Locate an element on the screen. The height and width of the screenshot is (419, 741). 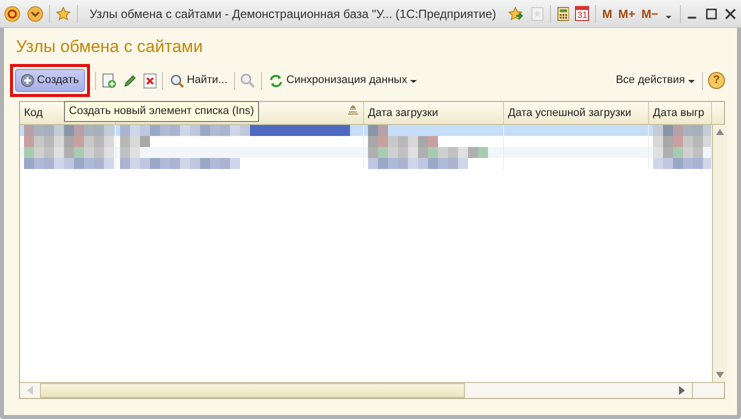
search-icon is located at coordinates (177, 81).